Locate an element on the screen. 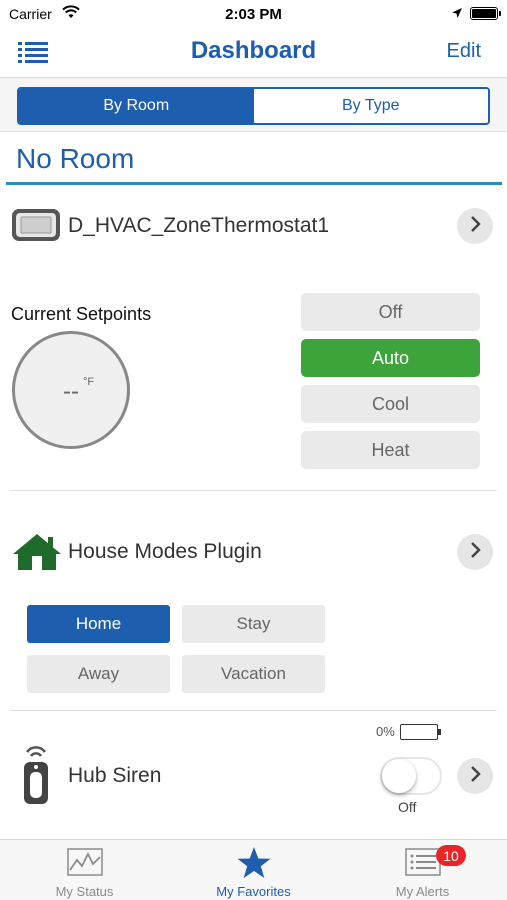  siren-toggle-label: Off is located at coordinates (407, 807).